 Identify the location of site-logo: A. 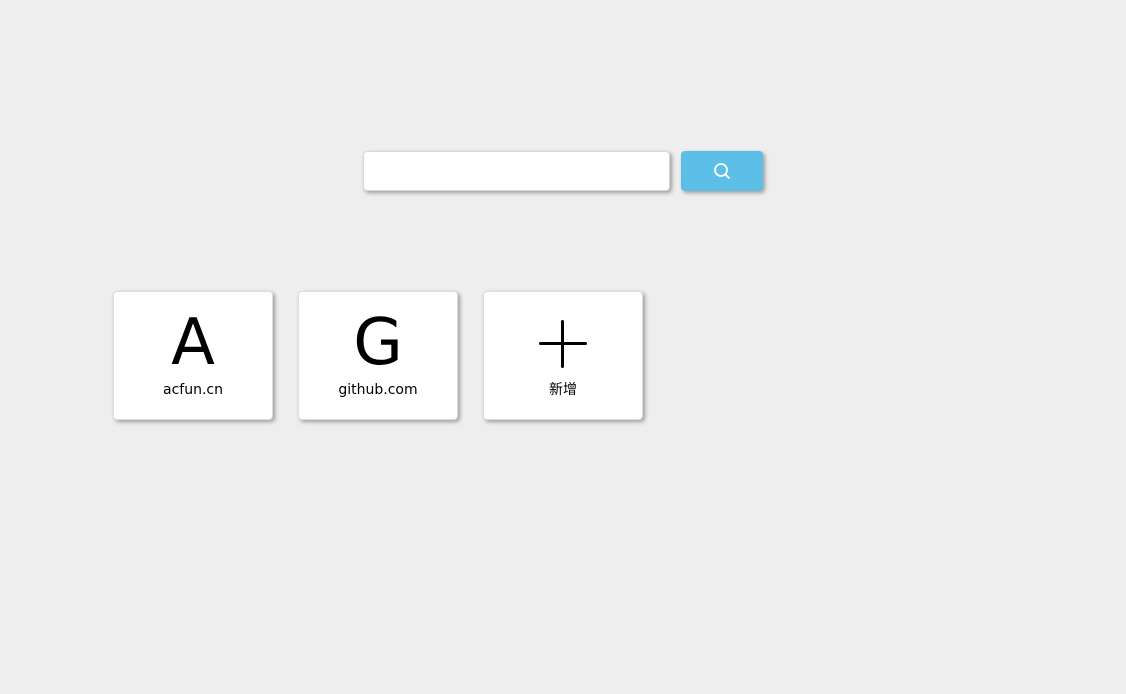
(193, 343).